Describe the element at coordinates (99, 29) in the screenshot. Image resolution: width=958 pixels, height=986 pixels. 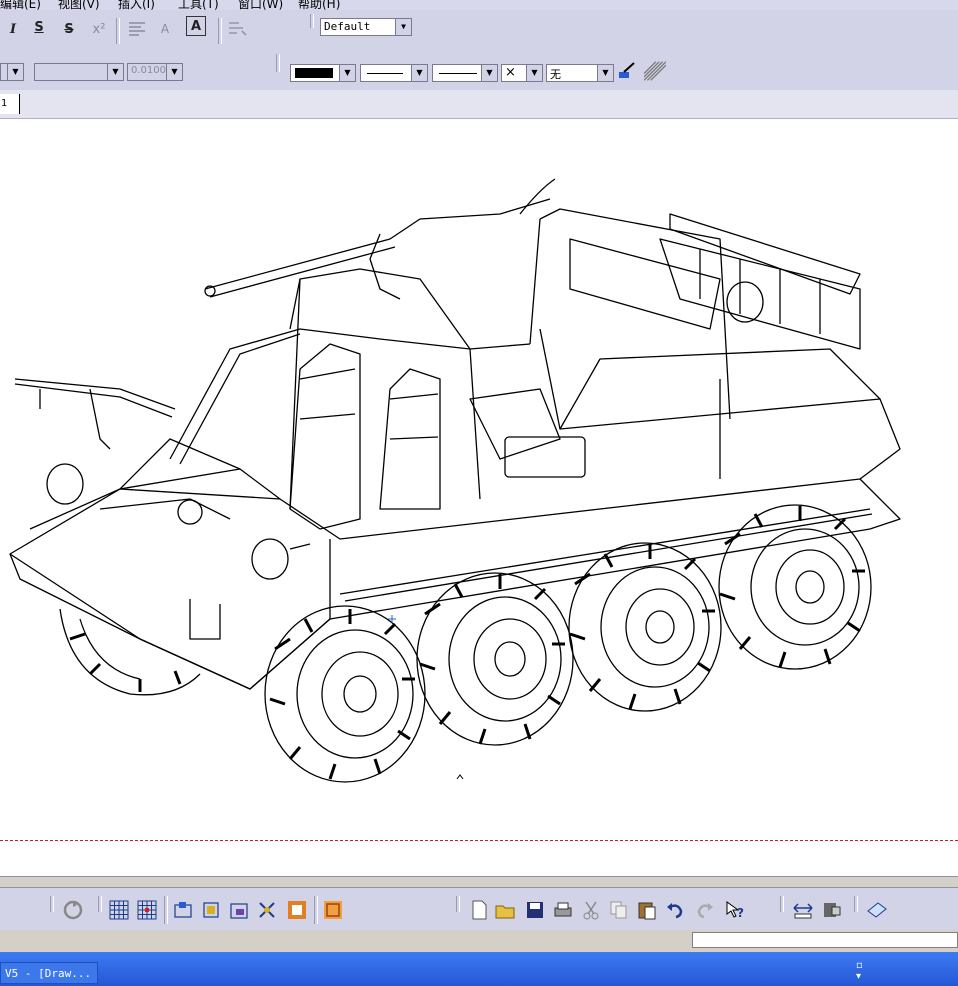
I see `superscript-button: x²` at that location.